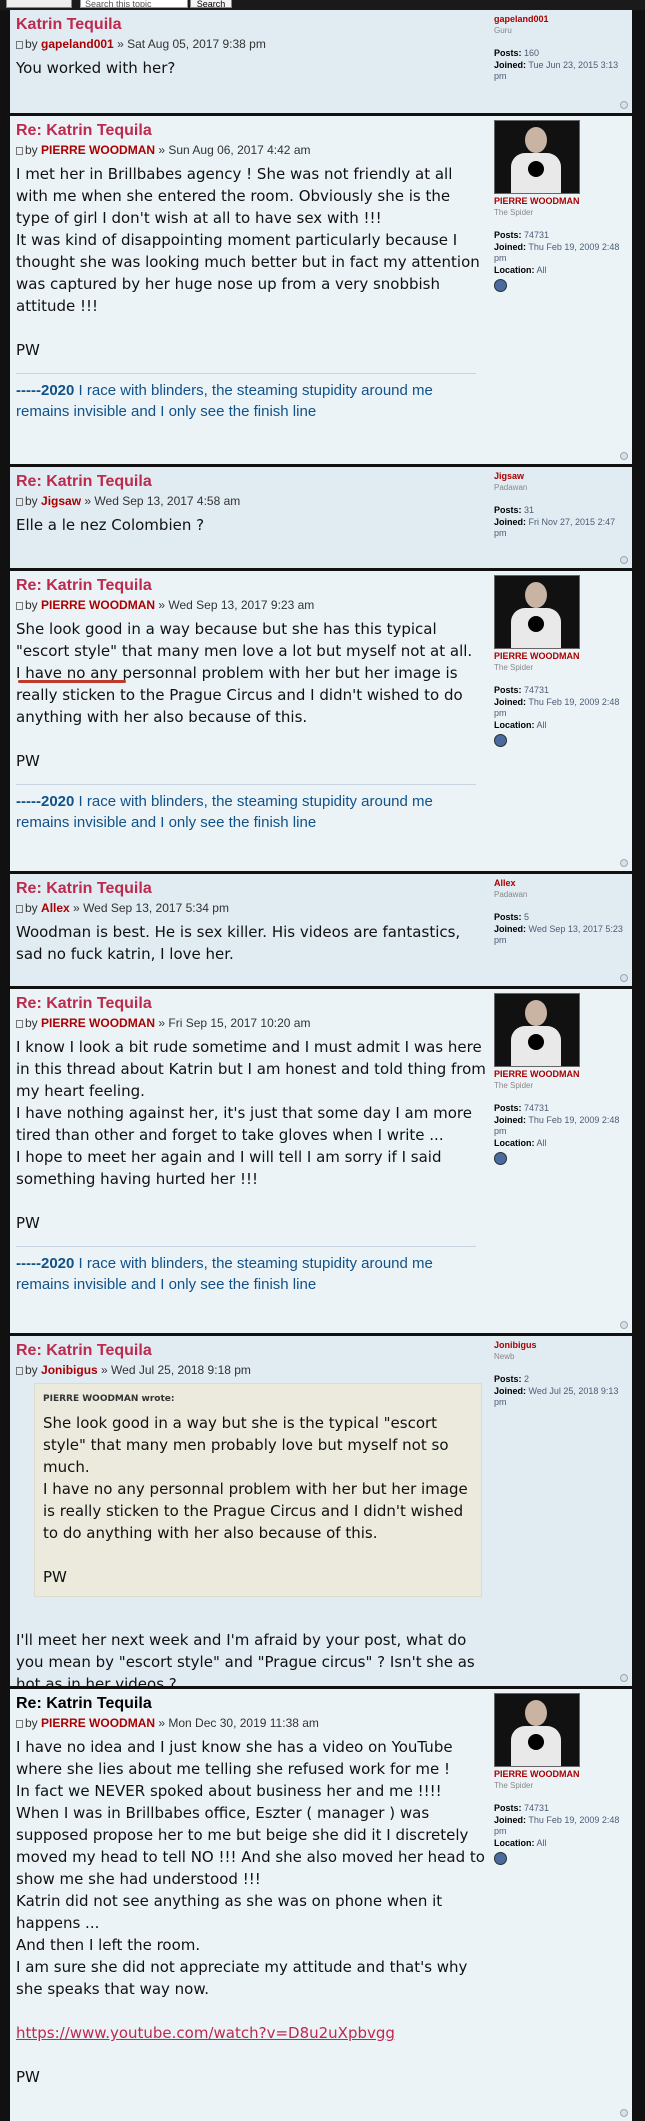 The height and width of the screenshot is (2121, 645). What do you see at coordinates (559, 883) in the screenshot?
I see `profile-name: Allex` at bounding box center [559, 883].